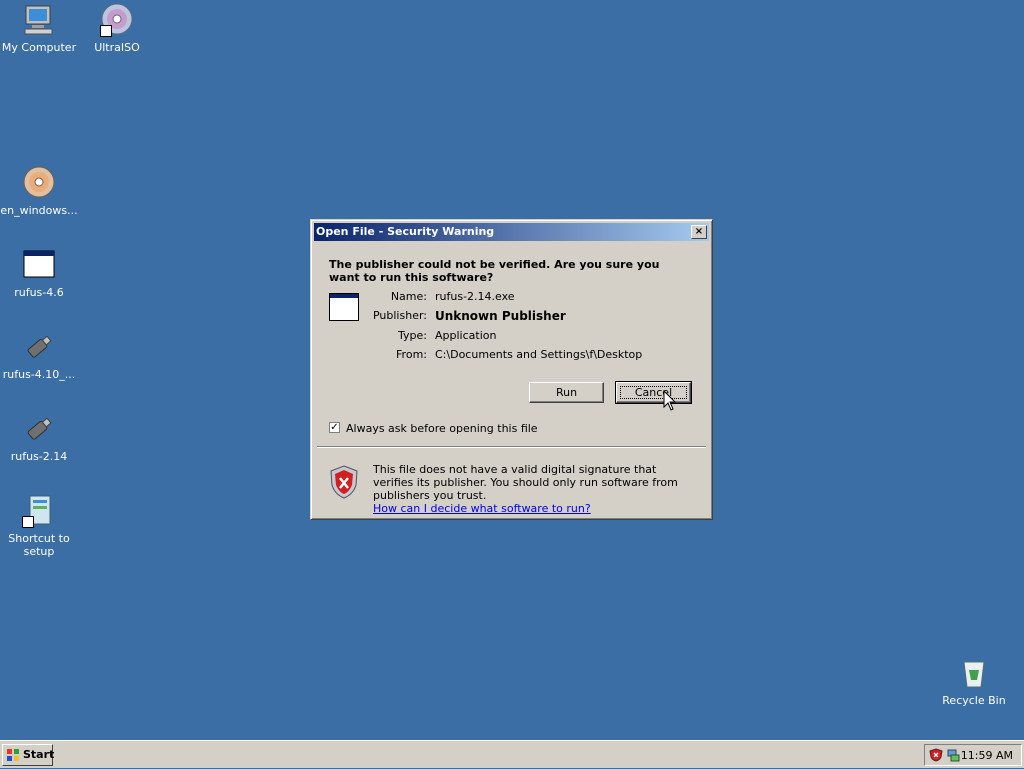  Describe the element at coordinates (117, 47) in the screenshot. I see `desktop-icon-label: UltraISO` at that location.